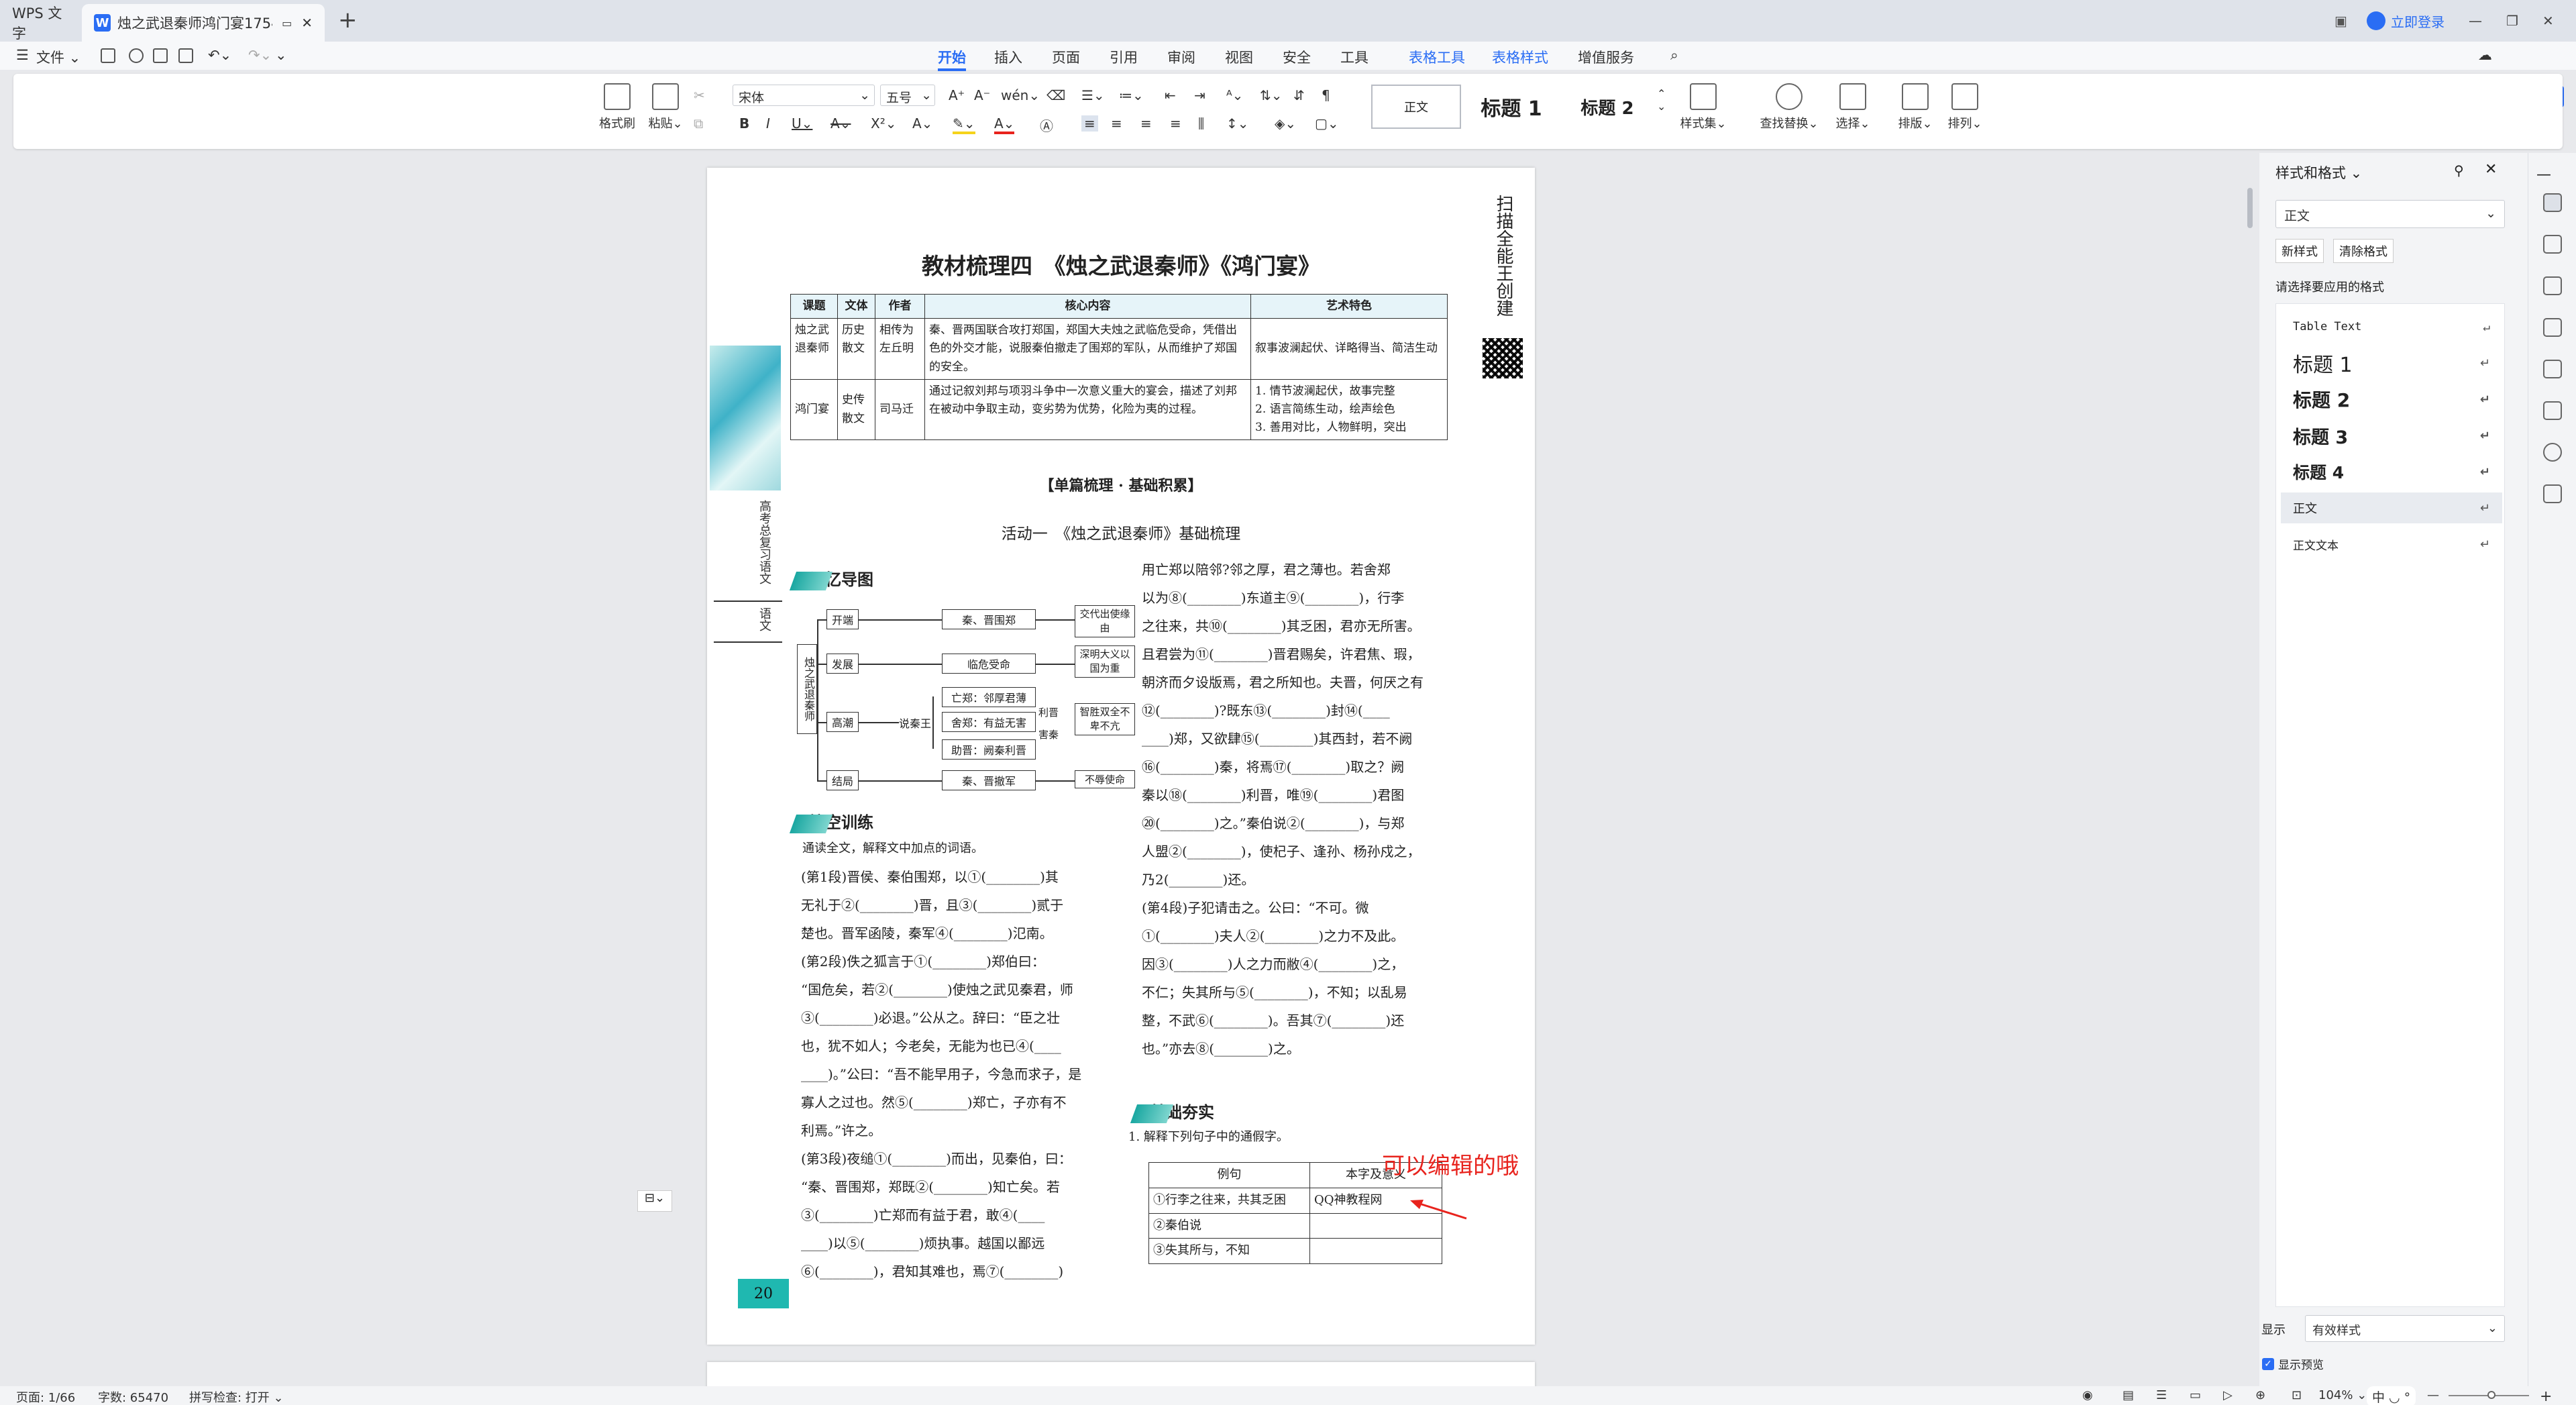 Image resolution: width=2576 pixels, height=1405 pixels. I want to click on style-item-heading4: 标题 4 ↵, so click(2391, 471).